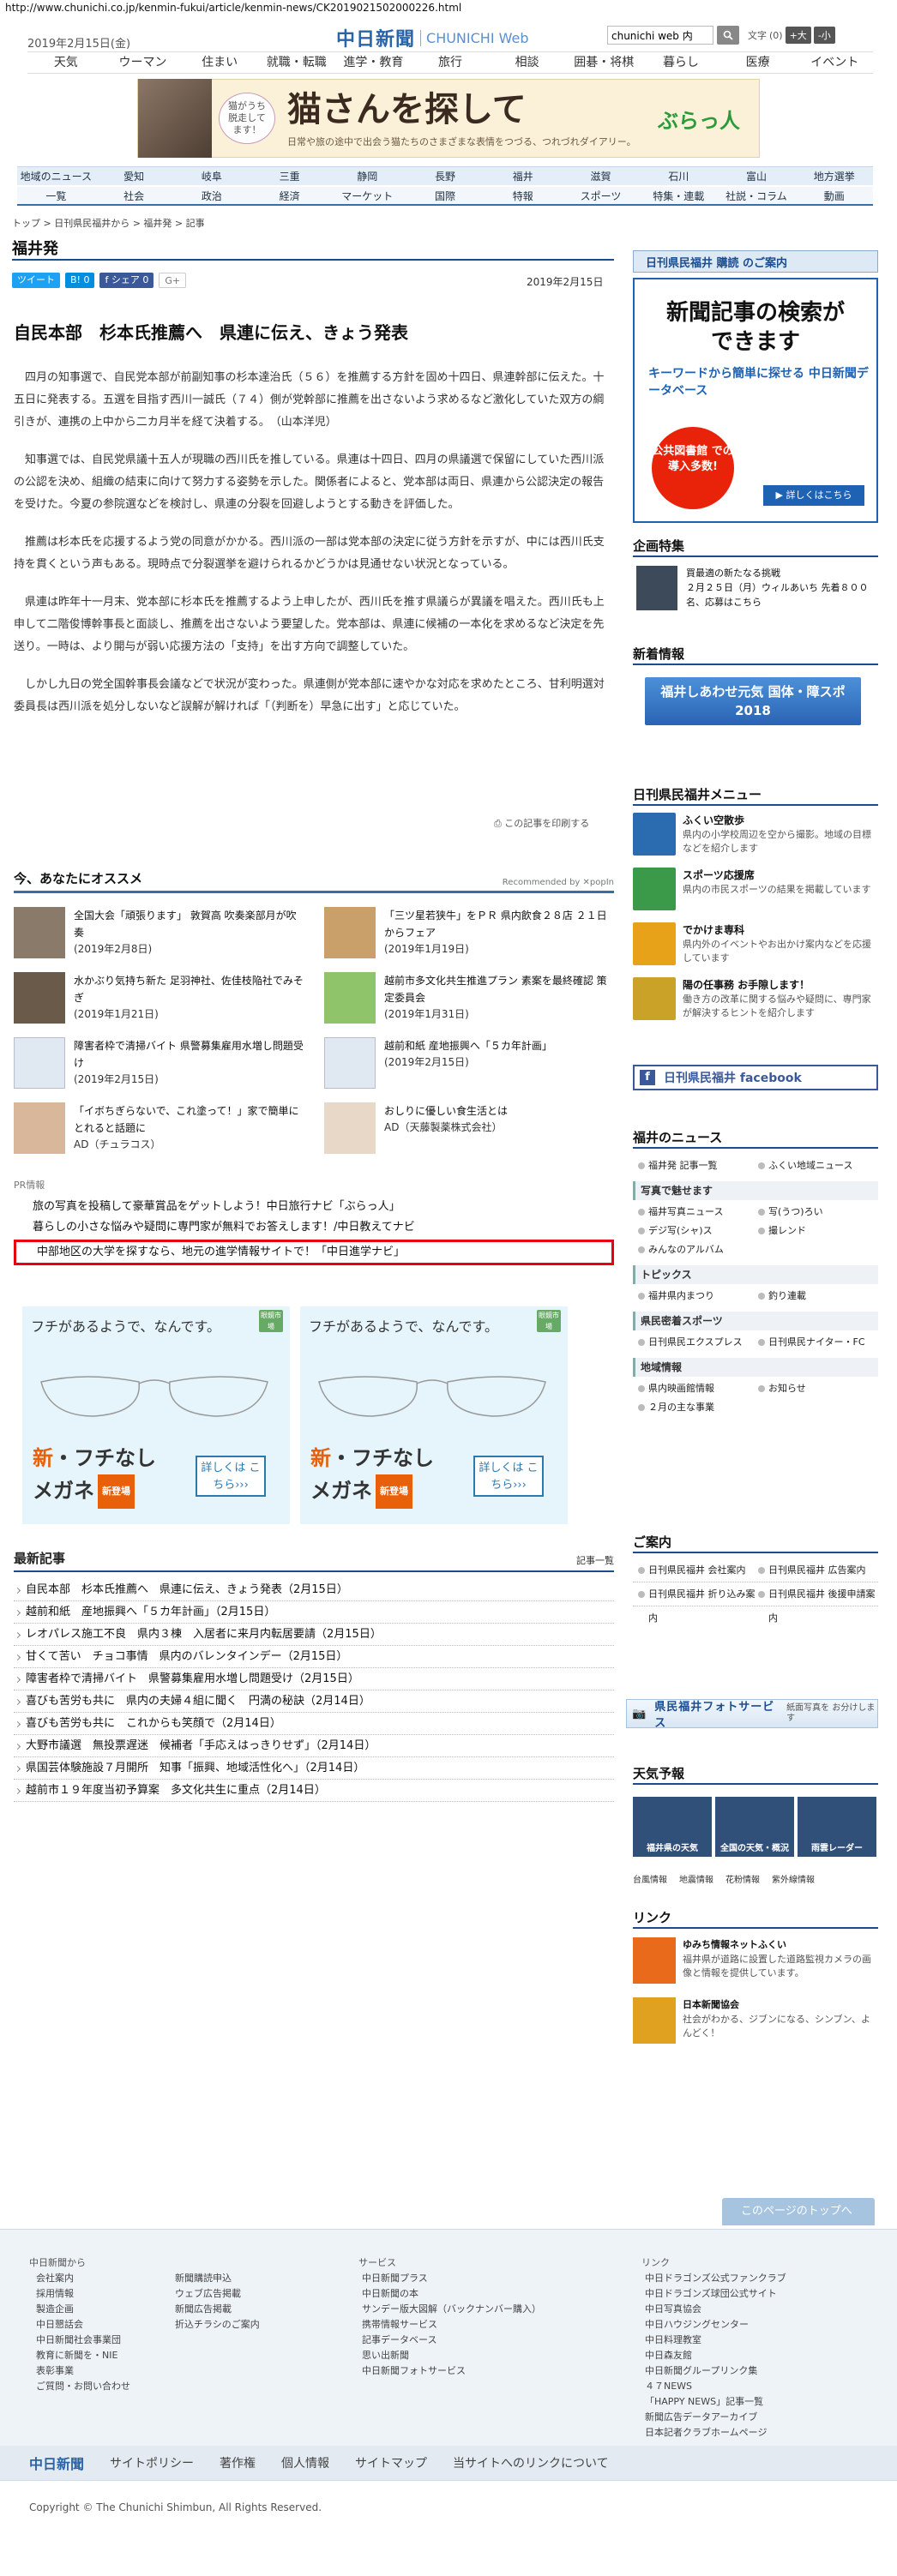 The height and width of the screenshot is (2576, 897). What do you see at coordinates (314, 1612) in the screenshot?
I see `latest-item: 越前和紙 産地振興へ「５カ年計画」（2月15日）` at bounding box center [314, 1612].